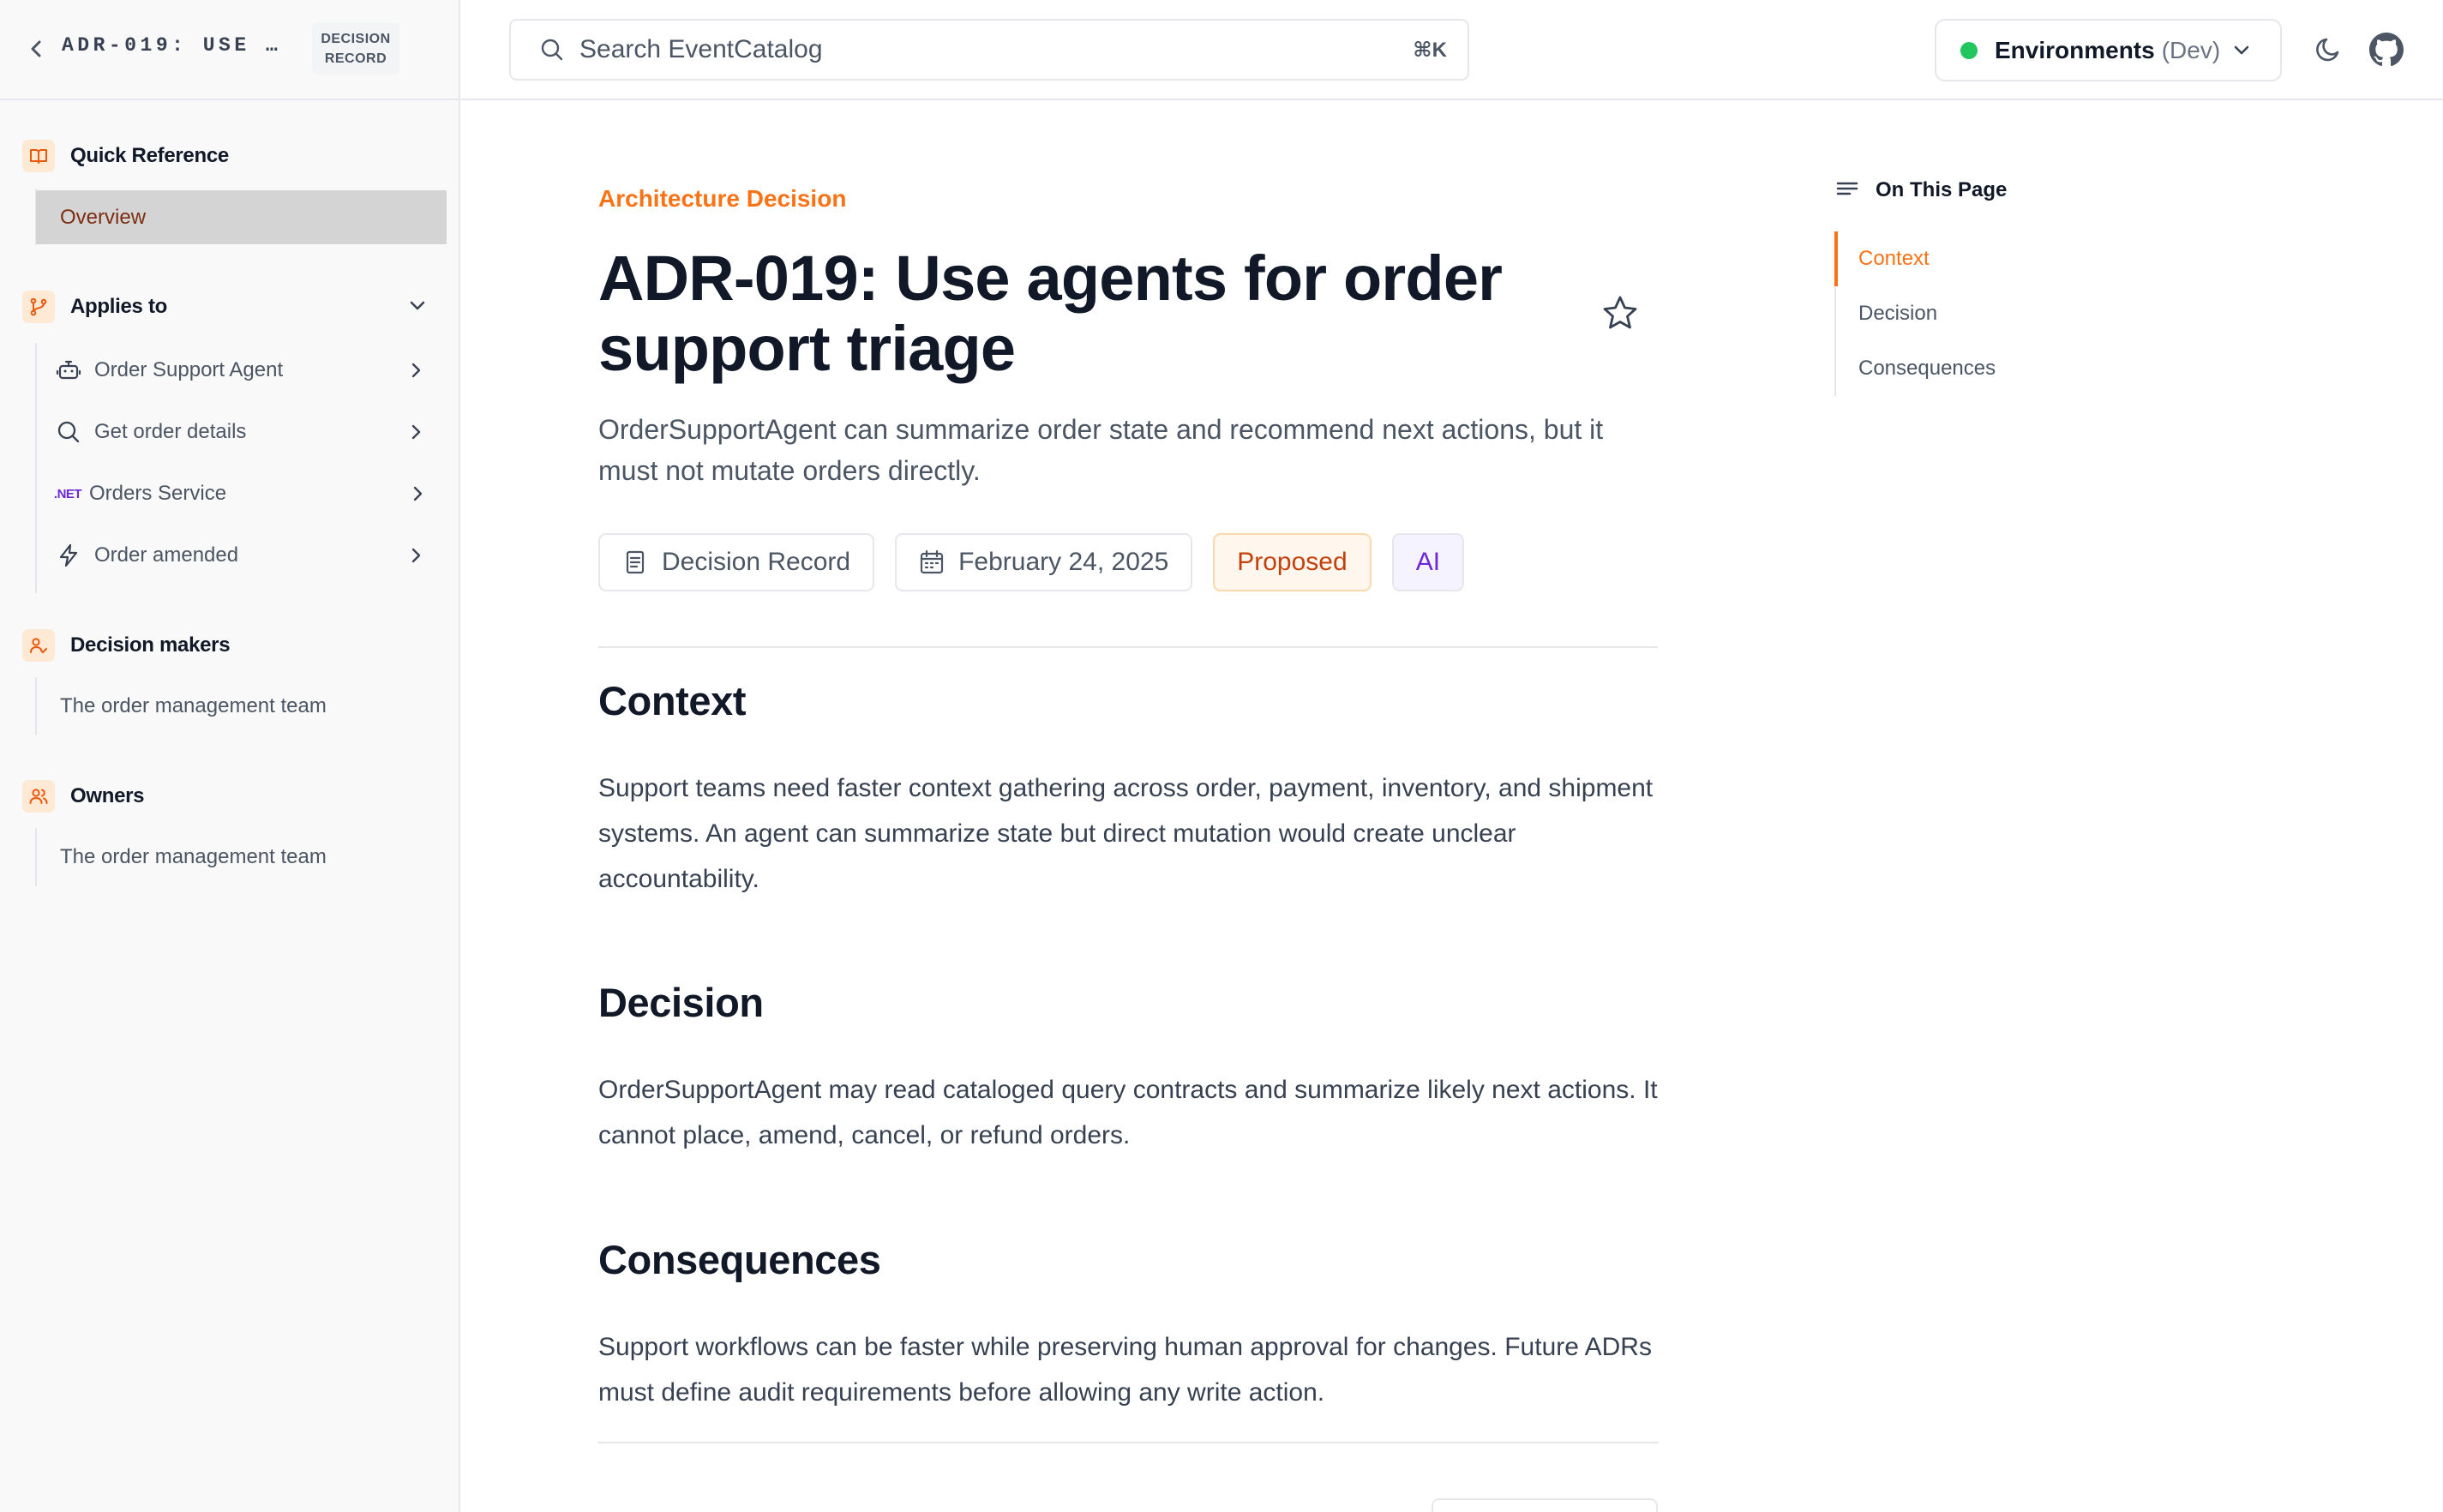 This screenshot has width=2443, height=1512. What do you see at coordinates (1942, 189) in the screenshot?
I see `toc-title: On This Page` at bounding box center [1942, 189].